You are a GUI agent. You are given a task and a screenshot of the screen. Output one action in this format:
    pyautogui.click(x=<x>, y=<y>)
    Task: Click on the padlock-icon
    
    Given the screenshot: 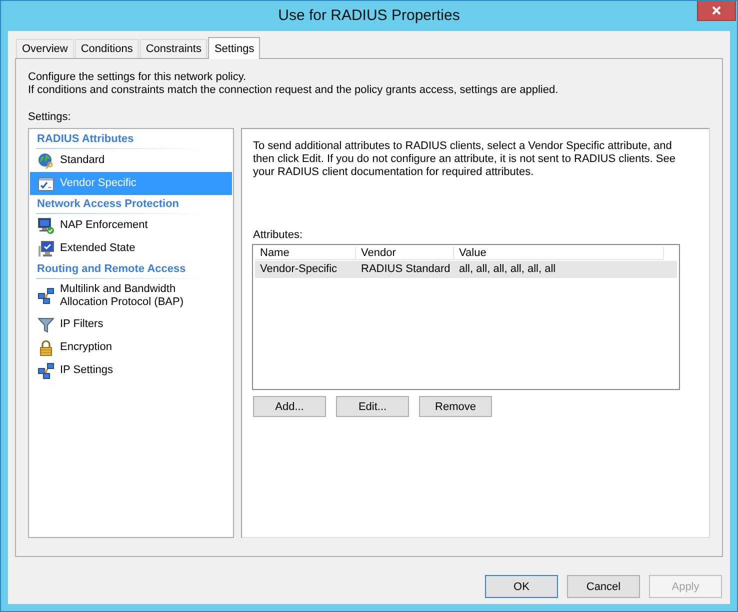 What is the action you would take?
    pyautogui.click(x=46, y=348)
    